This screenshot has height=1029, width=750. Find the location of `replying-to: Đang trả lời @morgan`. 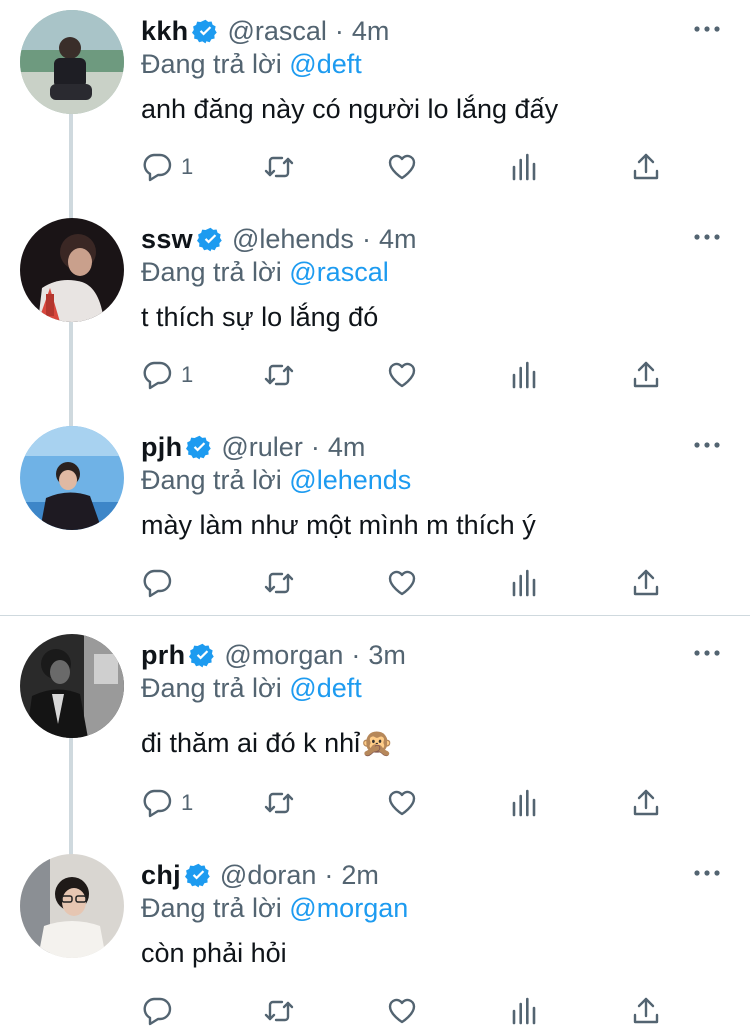

replying-to: Đang trả lời @morgan is located at coordinates (274, 908).